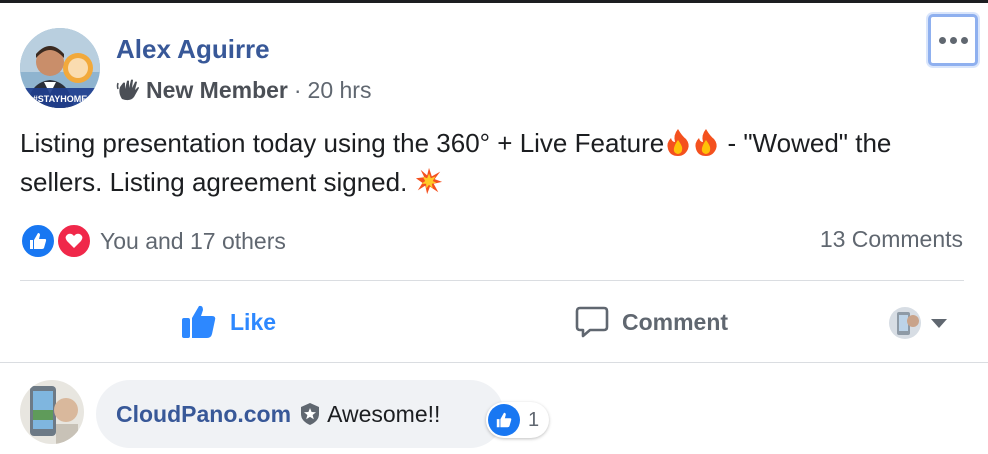 The image size is (988, 454). What do you see at coordinates (534, 419) in the screenshot?
I see `comment-reaction-count: 1` at bounding box center [534, 419].